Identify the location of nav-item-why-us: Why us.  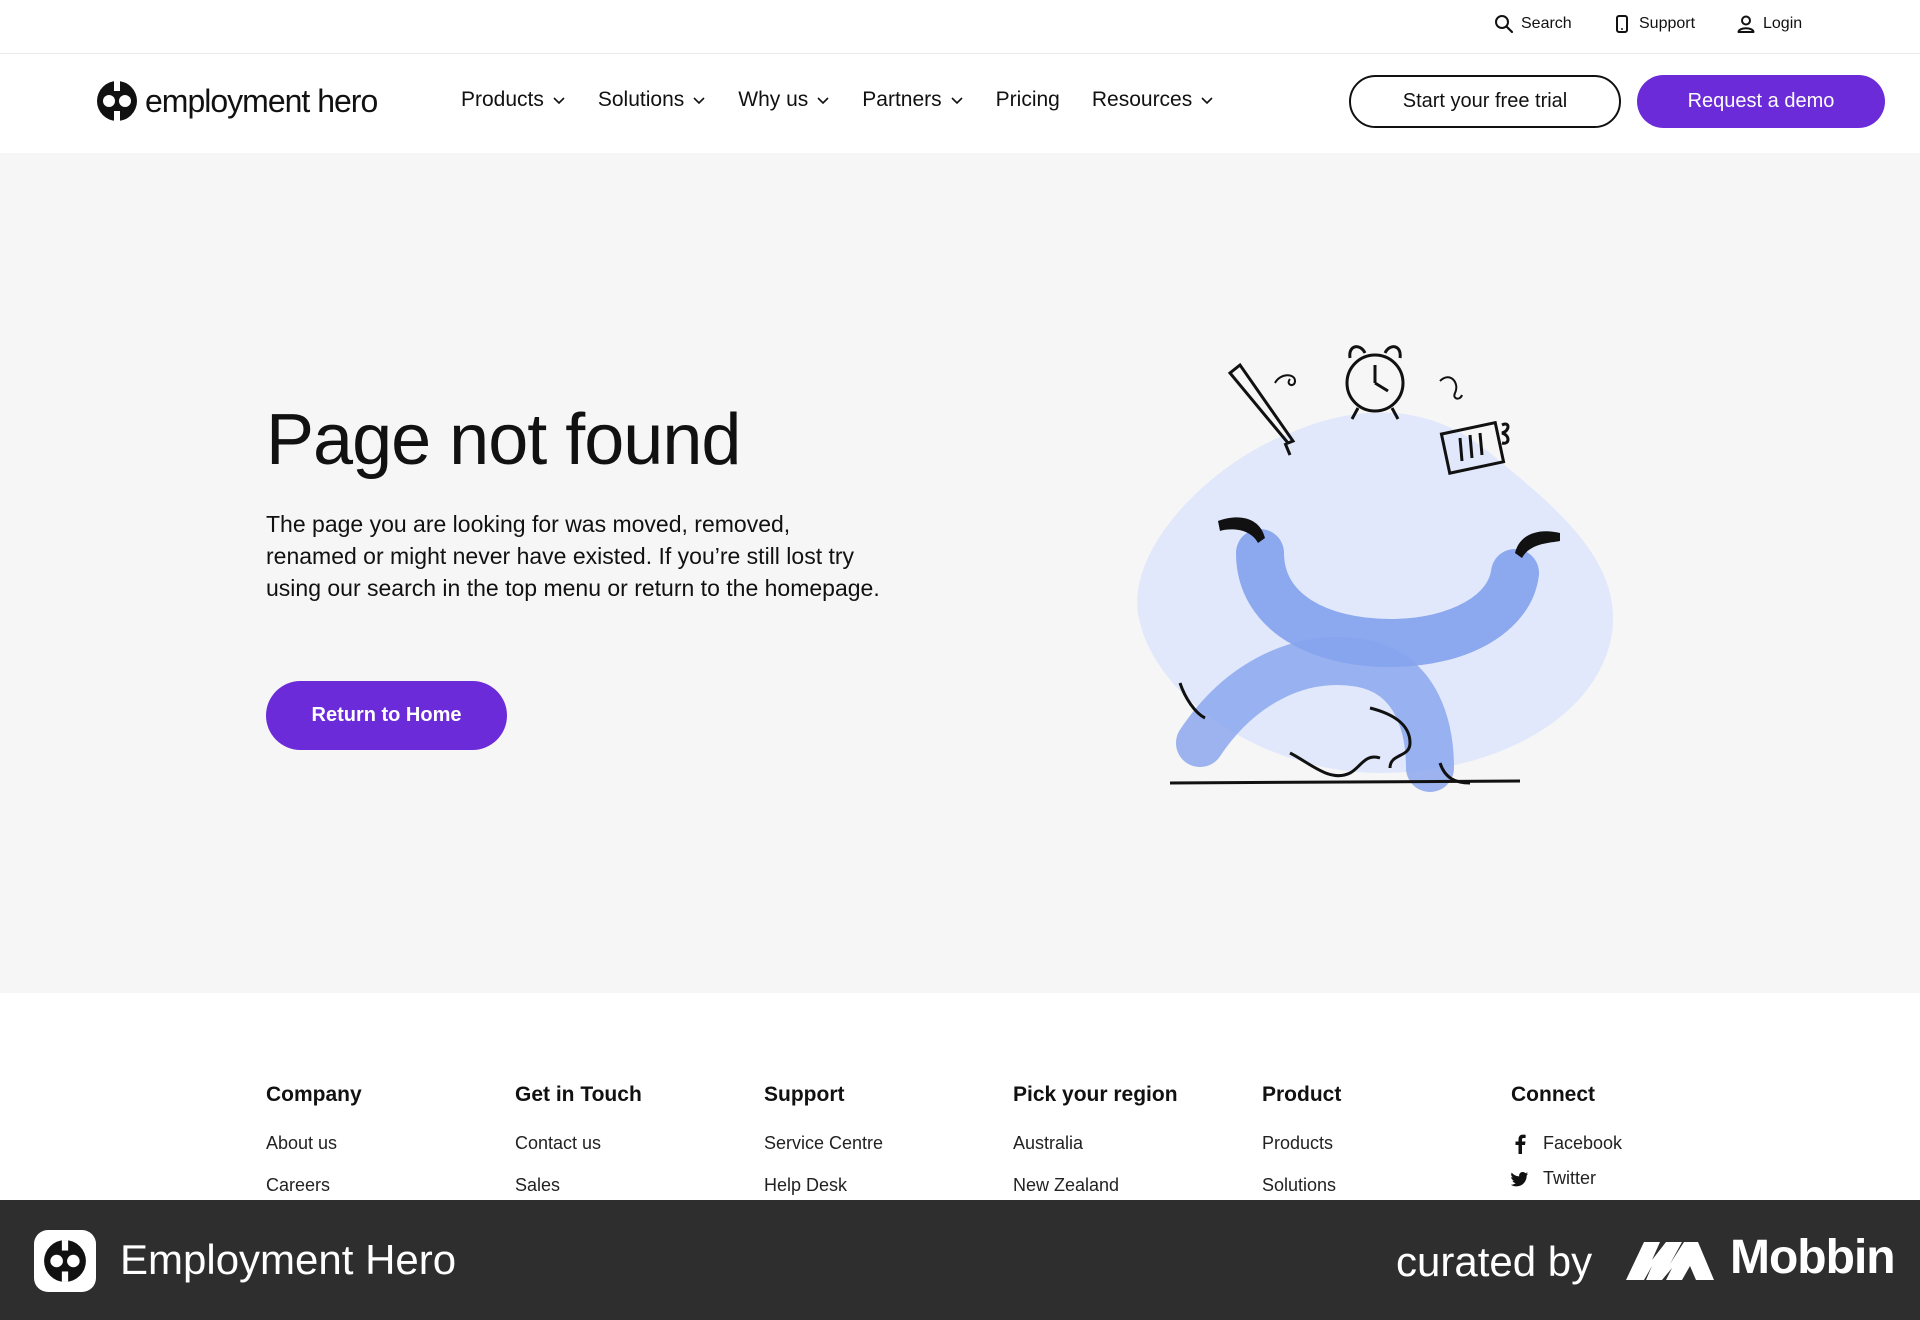
(784, 100).